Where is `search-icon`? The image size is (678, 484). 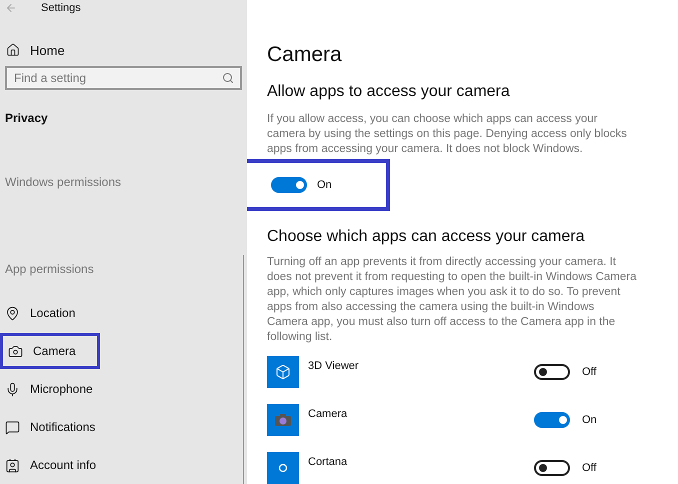 search-icon is located at coordinates (228, 78).